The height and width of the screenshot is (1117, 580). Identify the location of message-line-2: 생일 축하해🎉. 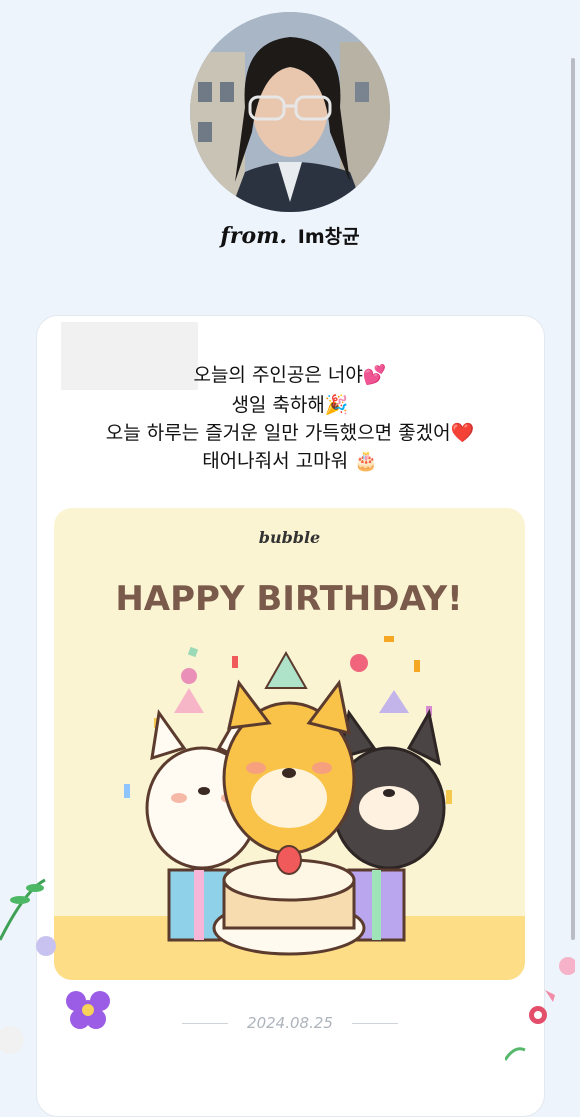
(290, 405).